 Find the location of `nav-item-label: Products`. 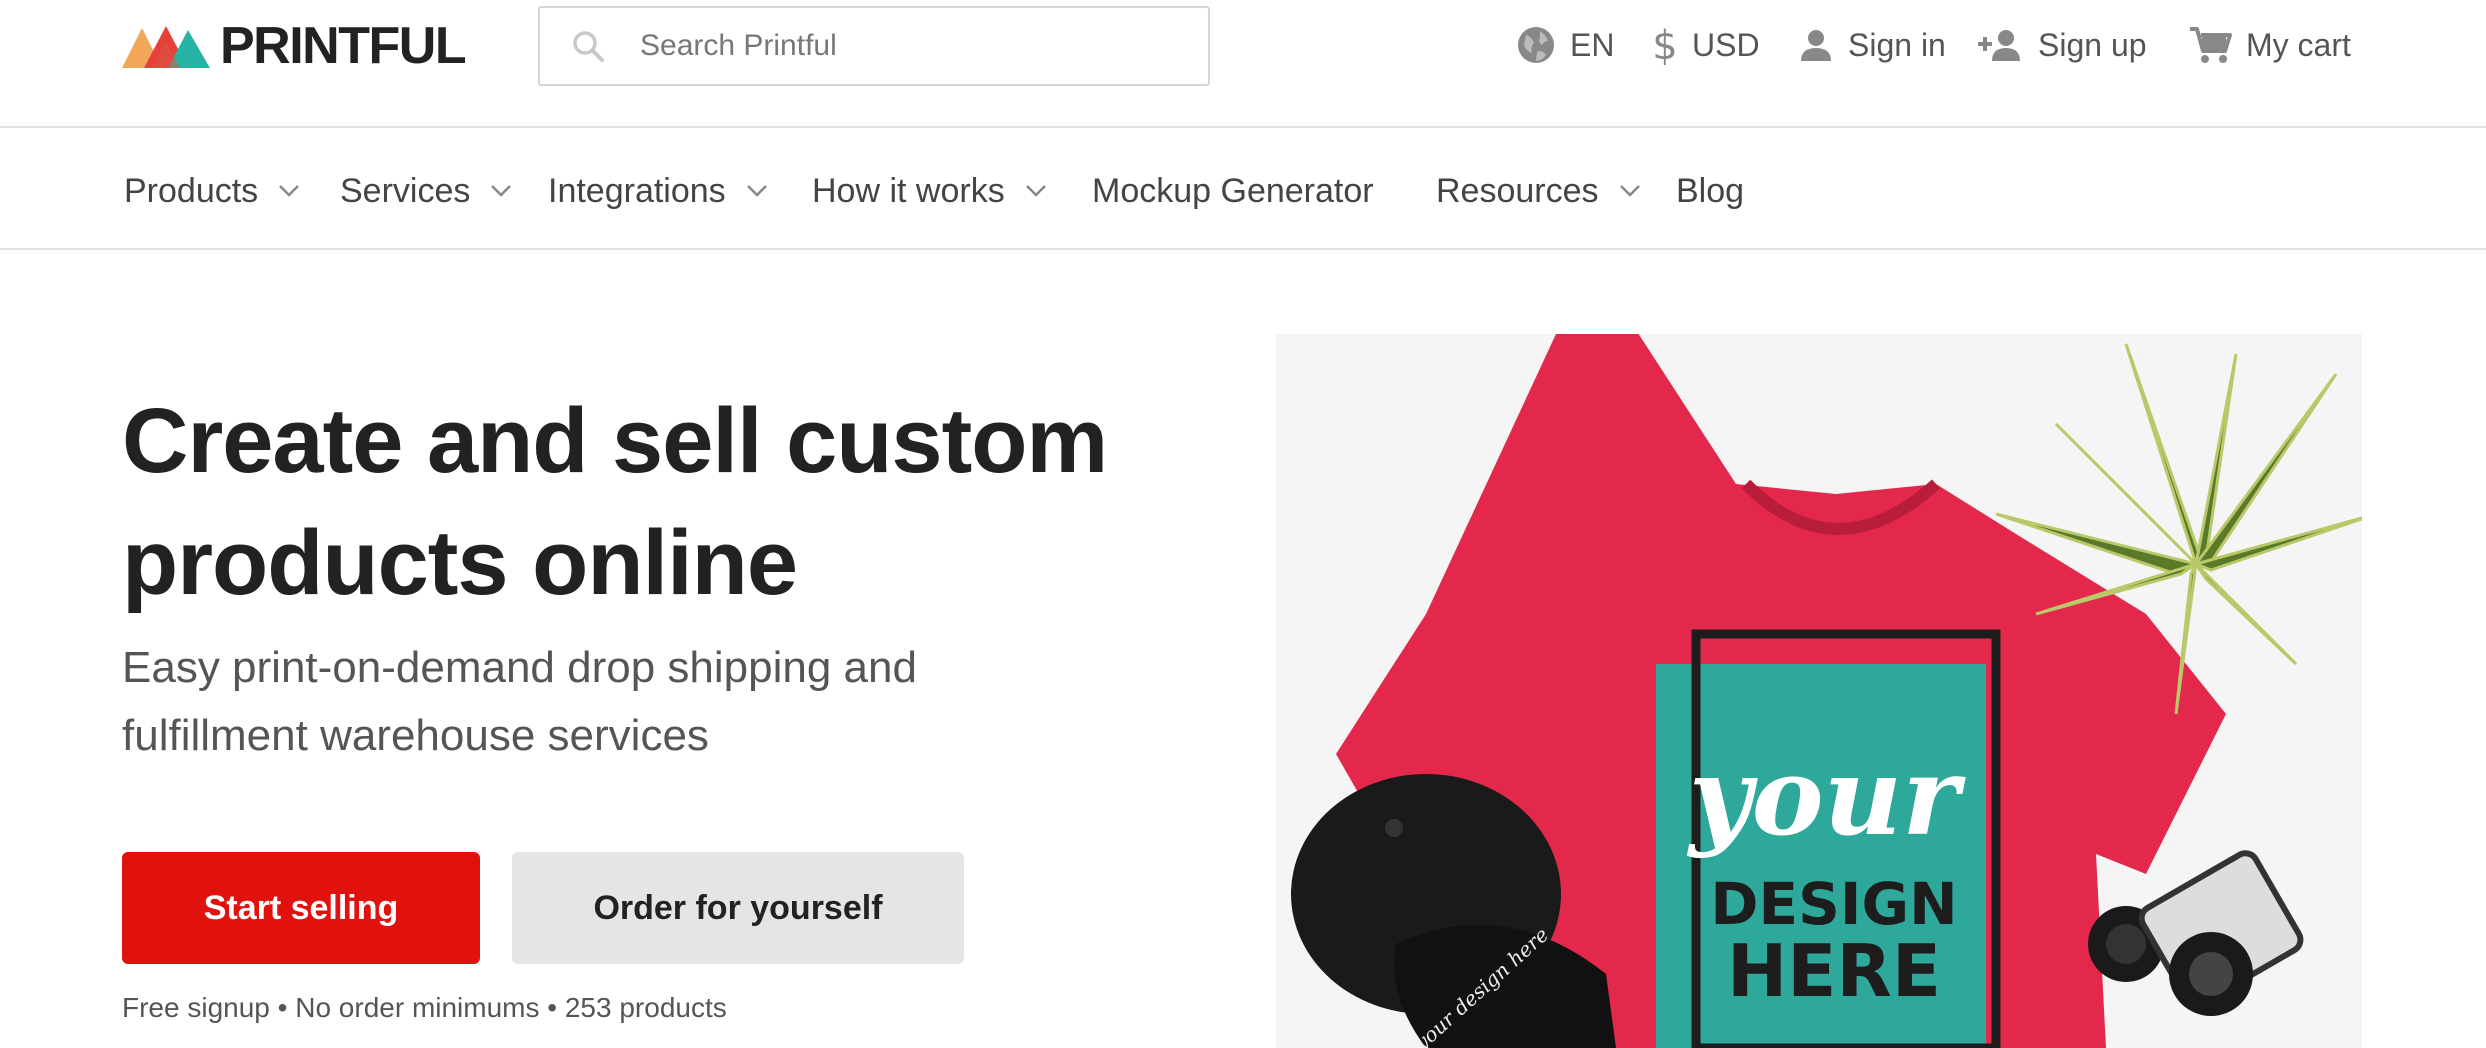

nav-item-label: Products is located at coordinates (191, 190).